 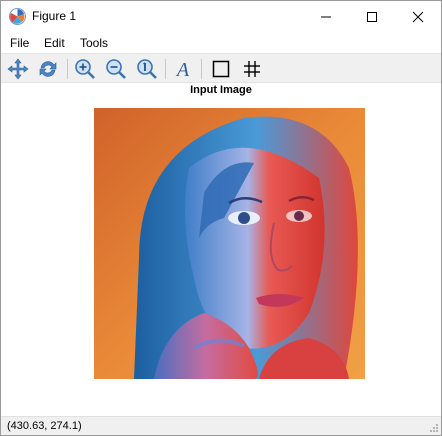 I want to click on cursor-coordinates: (430.63, 274.1), so click(x=44, y=426).